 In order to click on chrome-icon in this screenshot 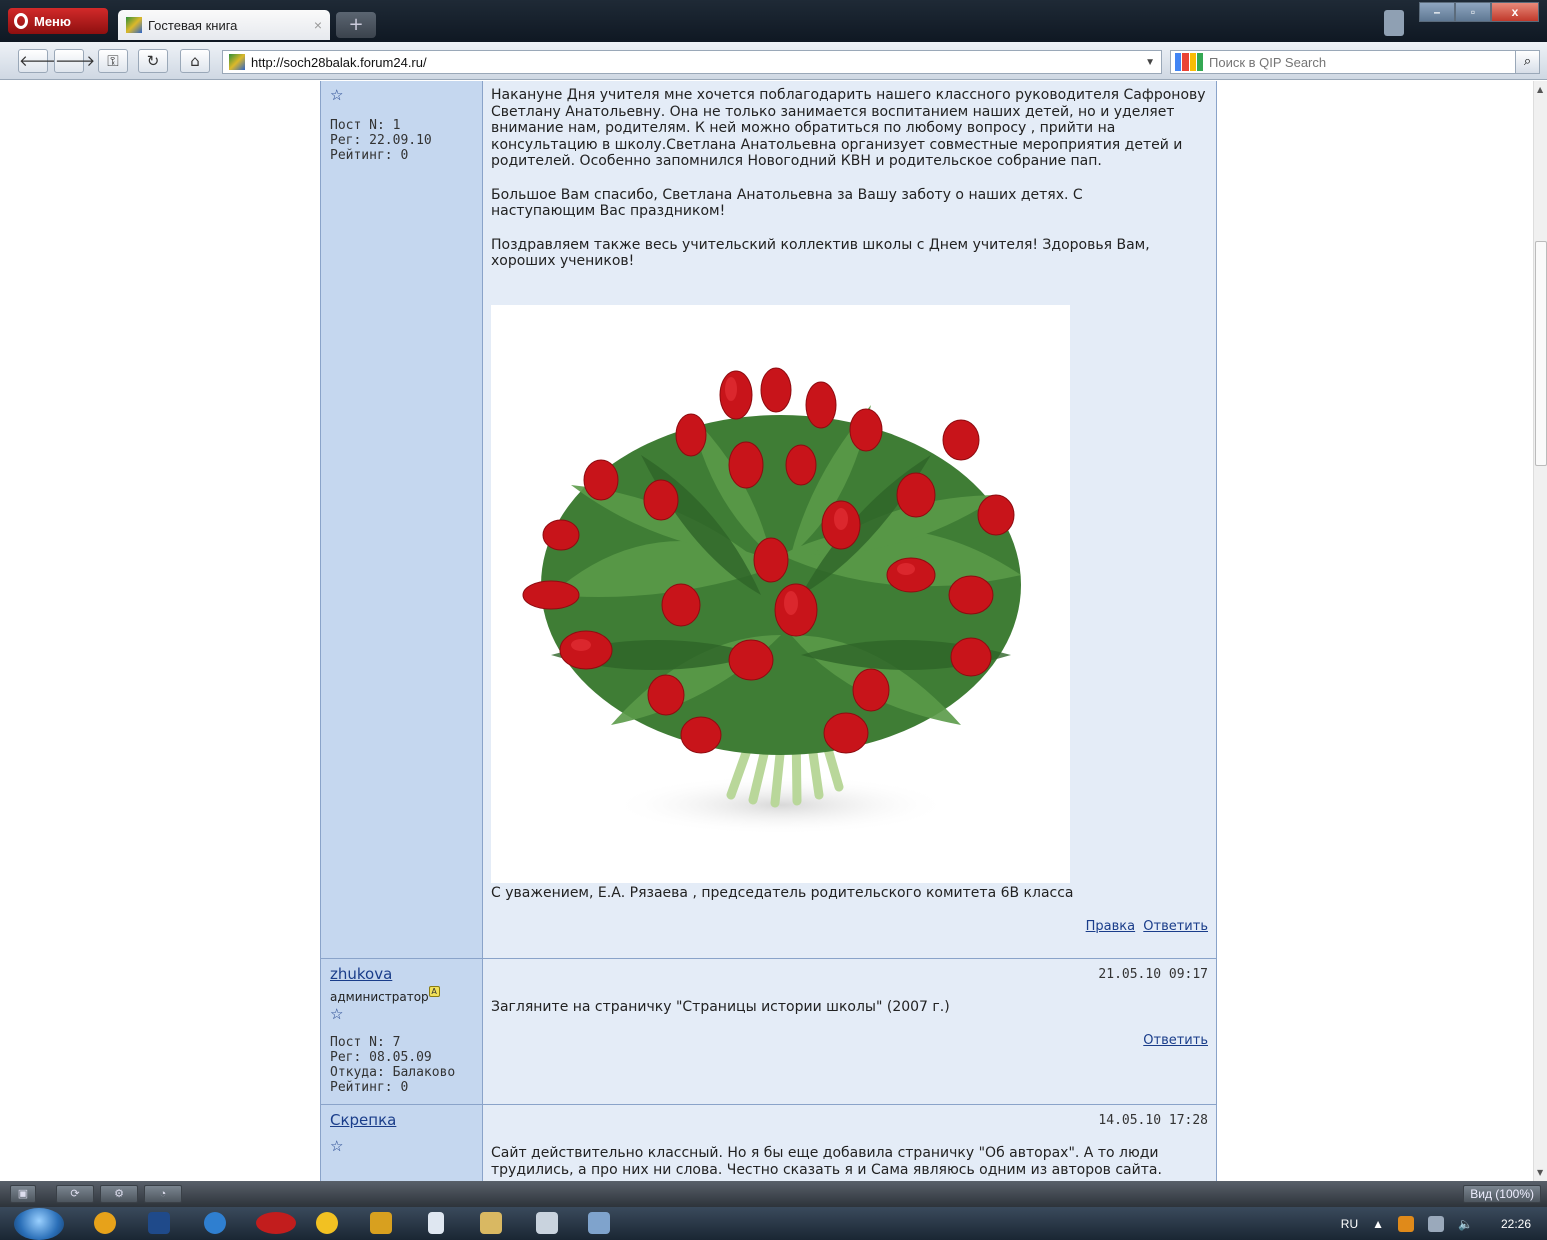, I will do `click(327, 1223)`.